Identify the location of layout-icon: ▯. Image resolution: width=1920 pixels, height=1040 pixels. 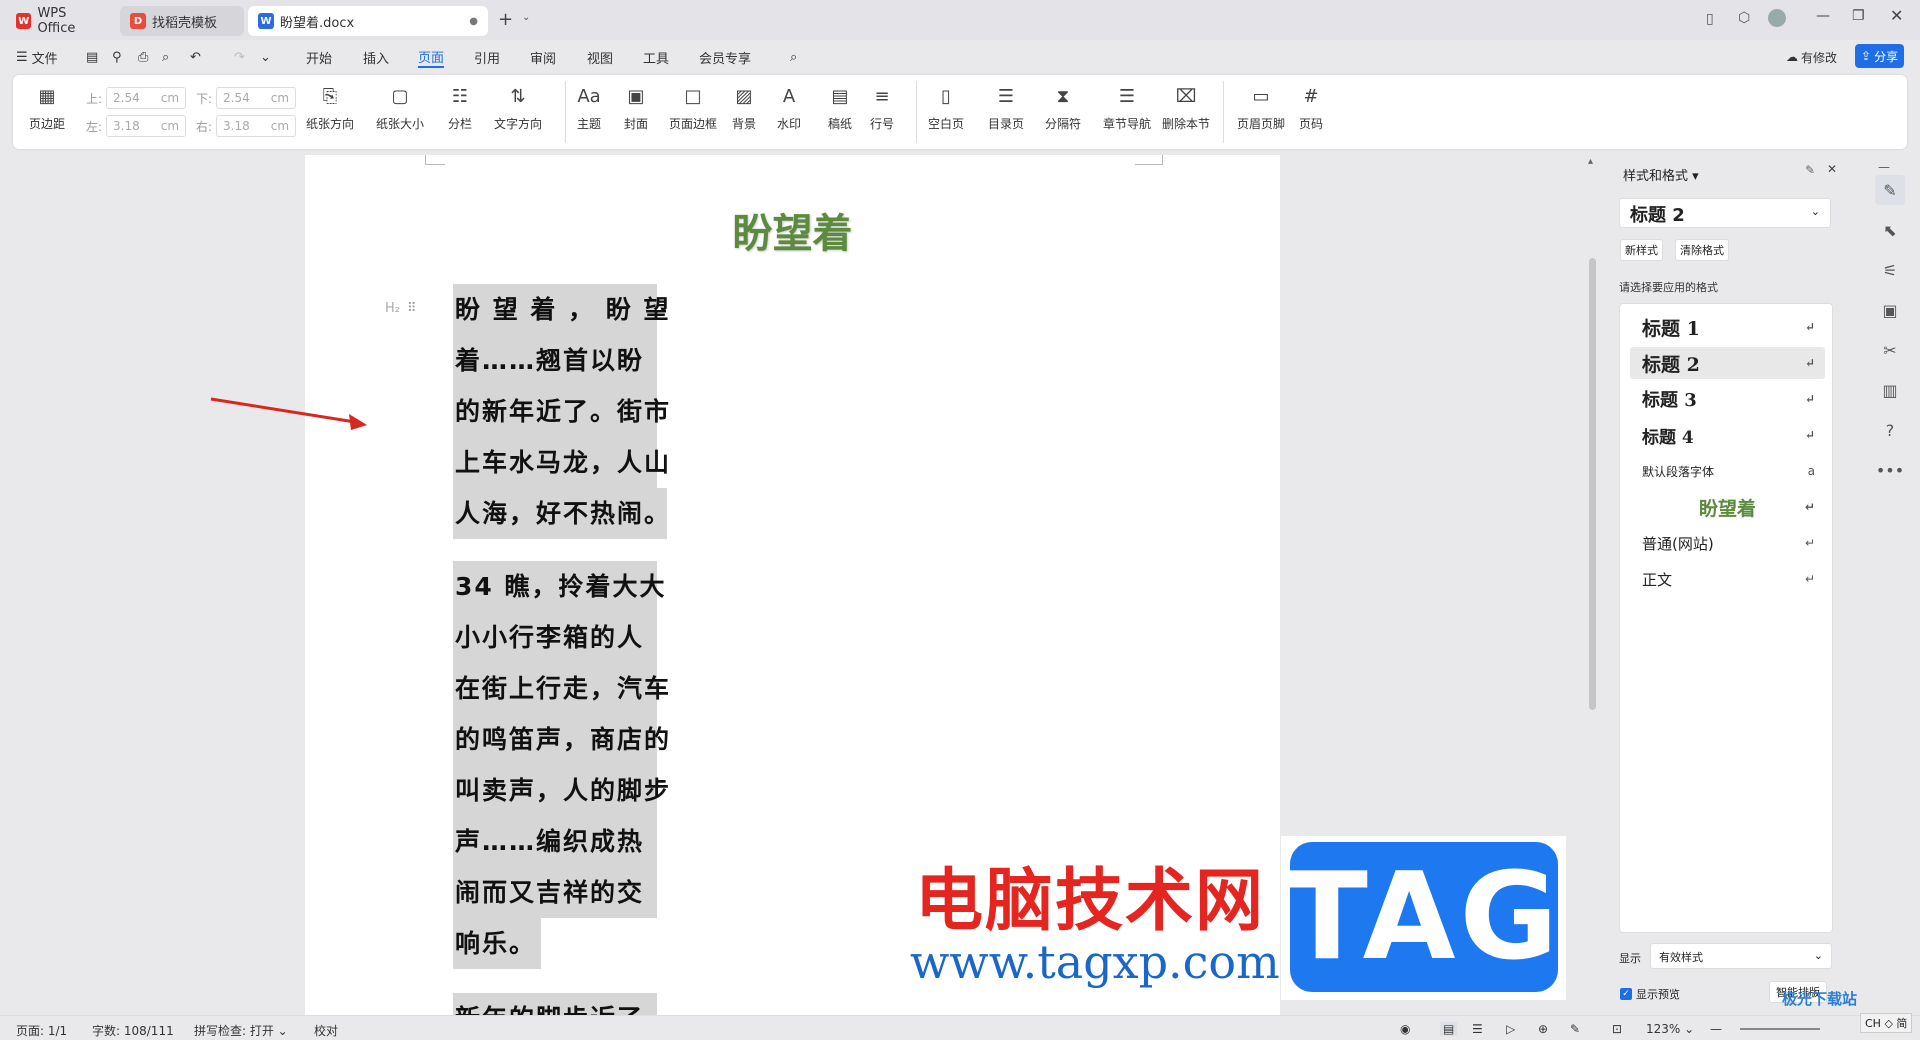
(1710, 19).